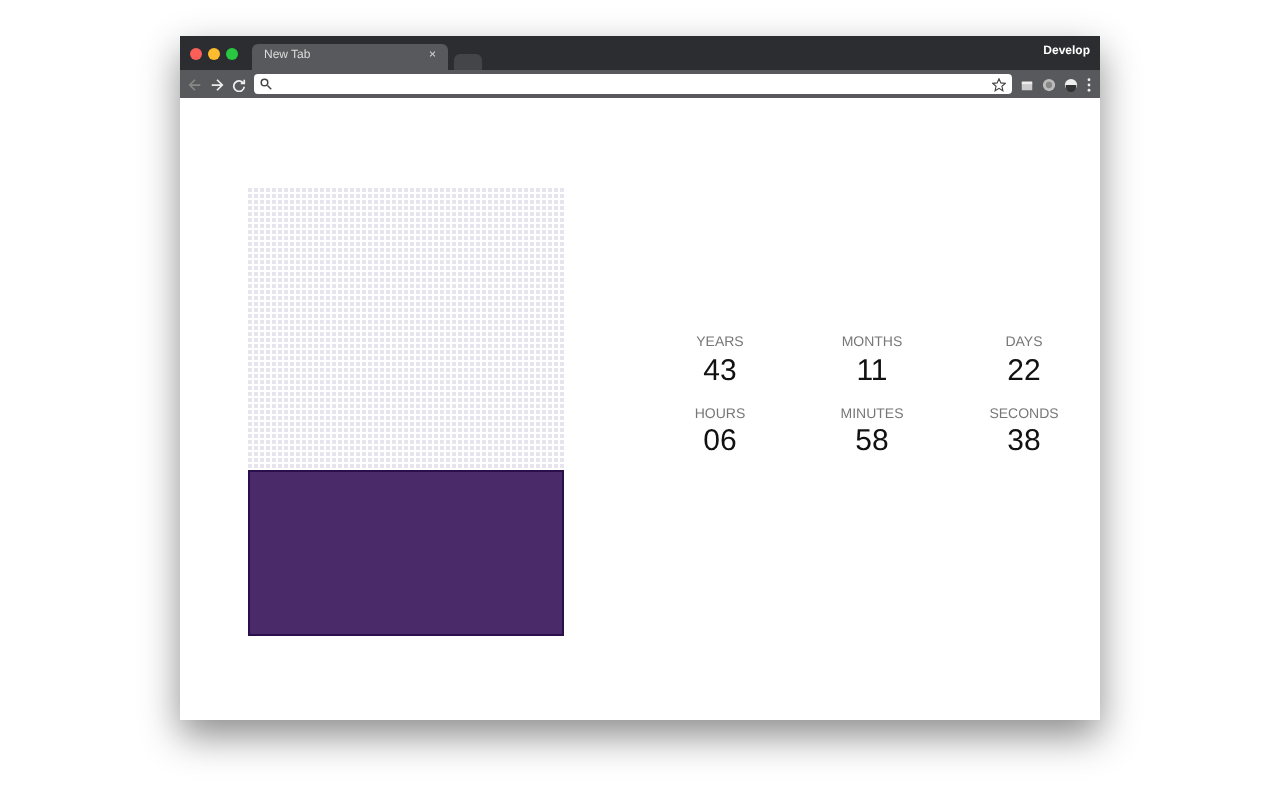 The width and height of the screenshot is (1280, 800). Describe the element at coordinates (1071, 84) in the screenshot. I see `profile-icon` at that location.